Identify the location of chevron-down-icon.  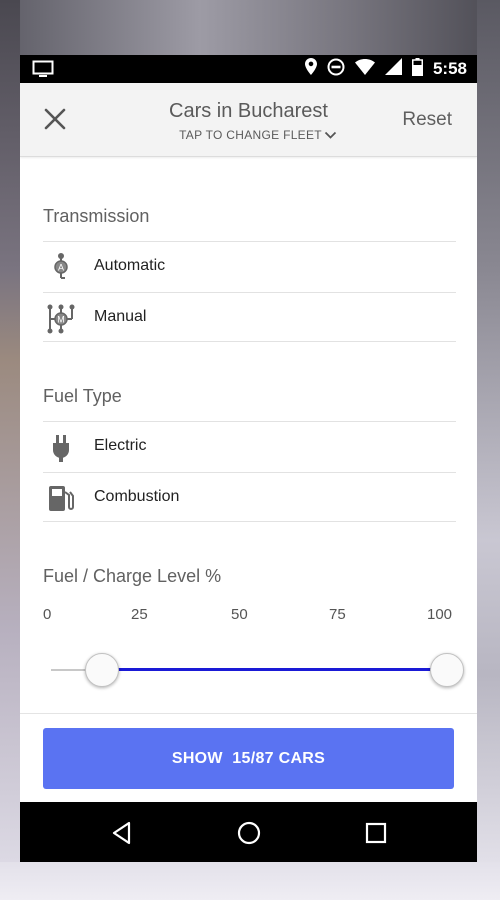
(330, 135).